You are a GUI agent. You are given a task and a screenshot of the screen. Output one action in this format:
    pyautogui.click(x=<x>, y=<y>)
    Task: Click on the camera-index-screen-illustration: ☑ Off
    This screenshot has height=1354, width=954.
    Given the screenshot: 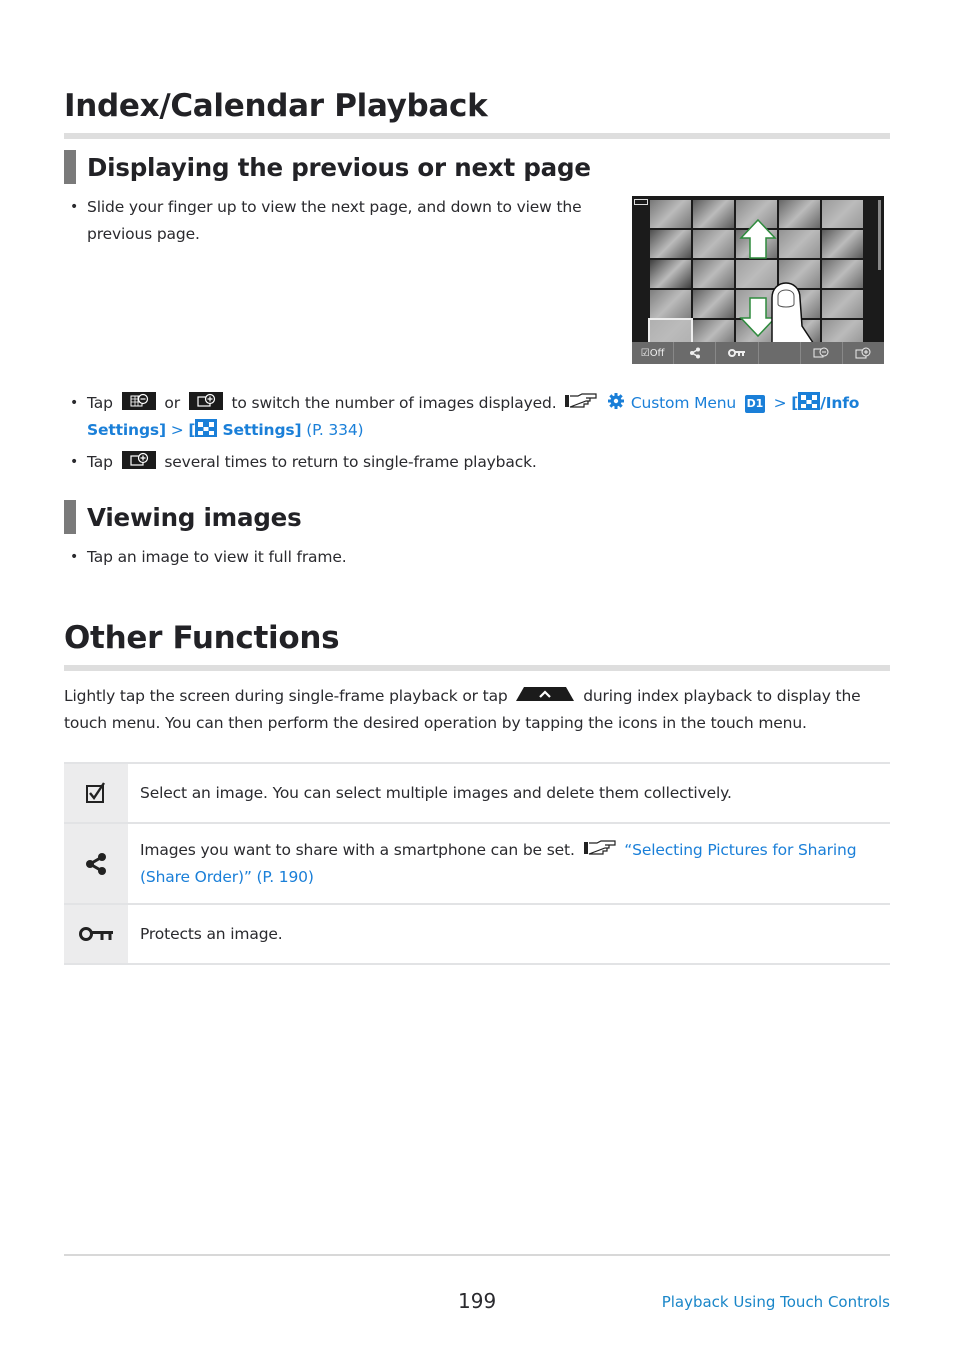 What is the action you would take?
    pyautogui.click(x=758, y=280)
    